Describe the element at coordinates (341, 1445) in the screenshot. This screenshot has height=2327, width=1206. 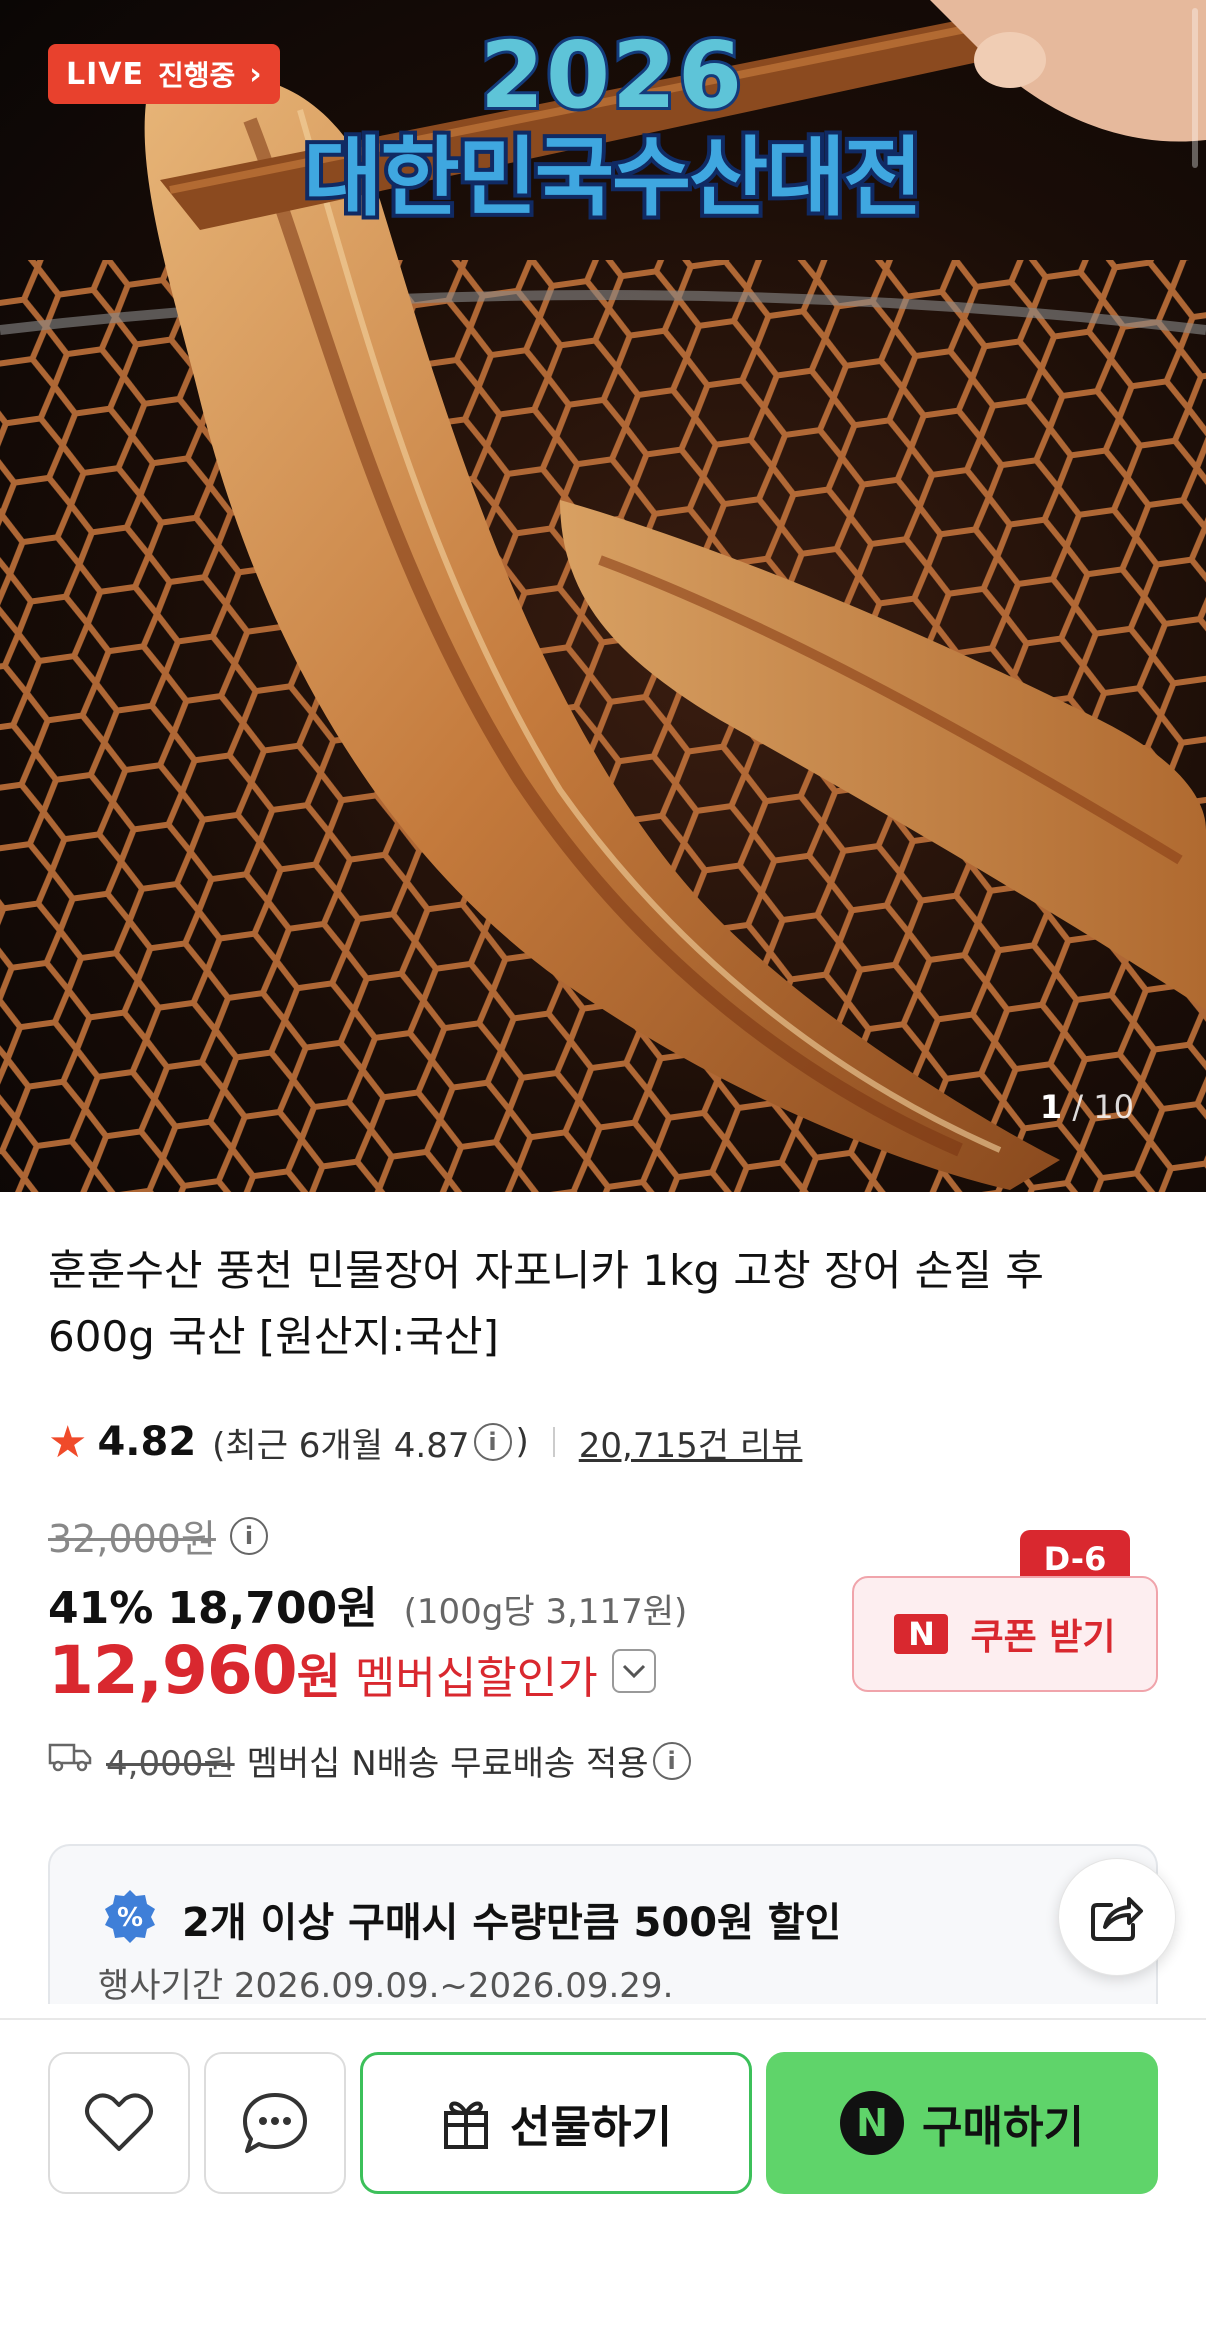
I see `recent-rating: (최근 6개월 4.87` at that location.